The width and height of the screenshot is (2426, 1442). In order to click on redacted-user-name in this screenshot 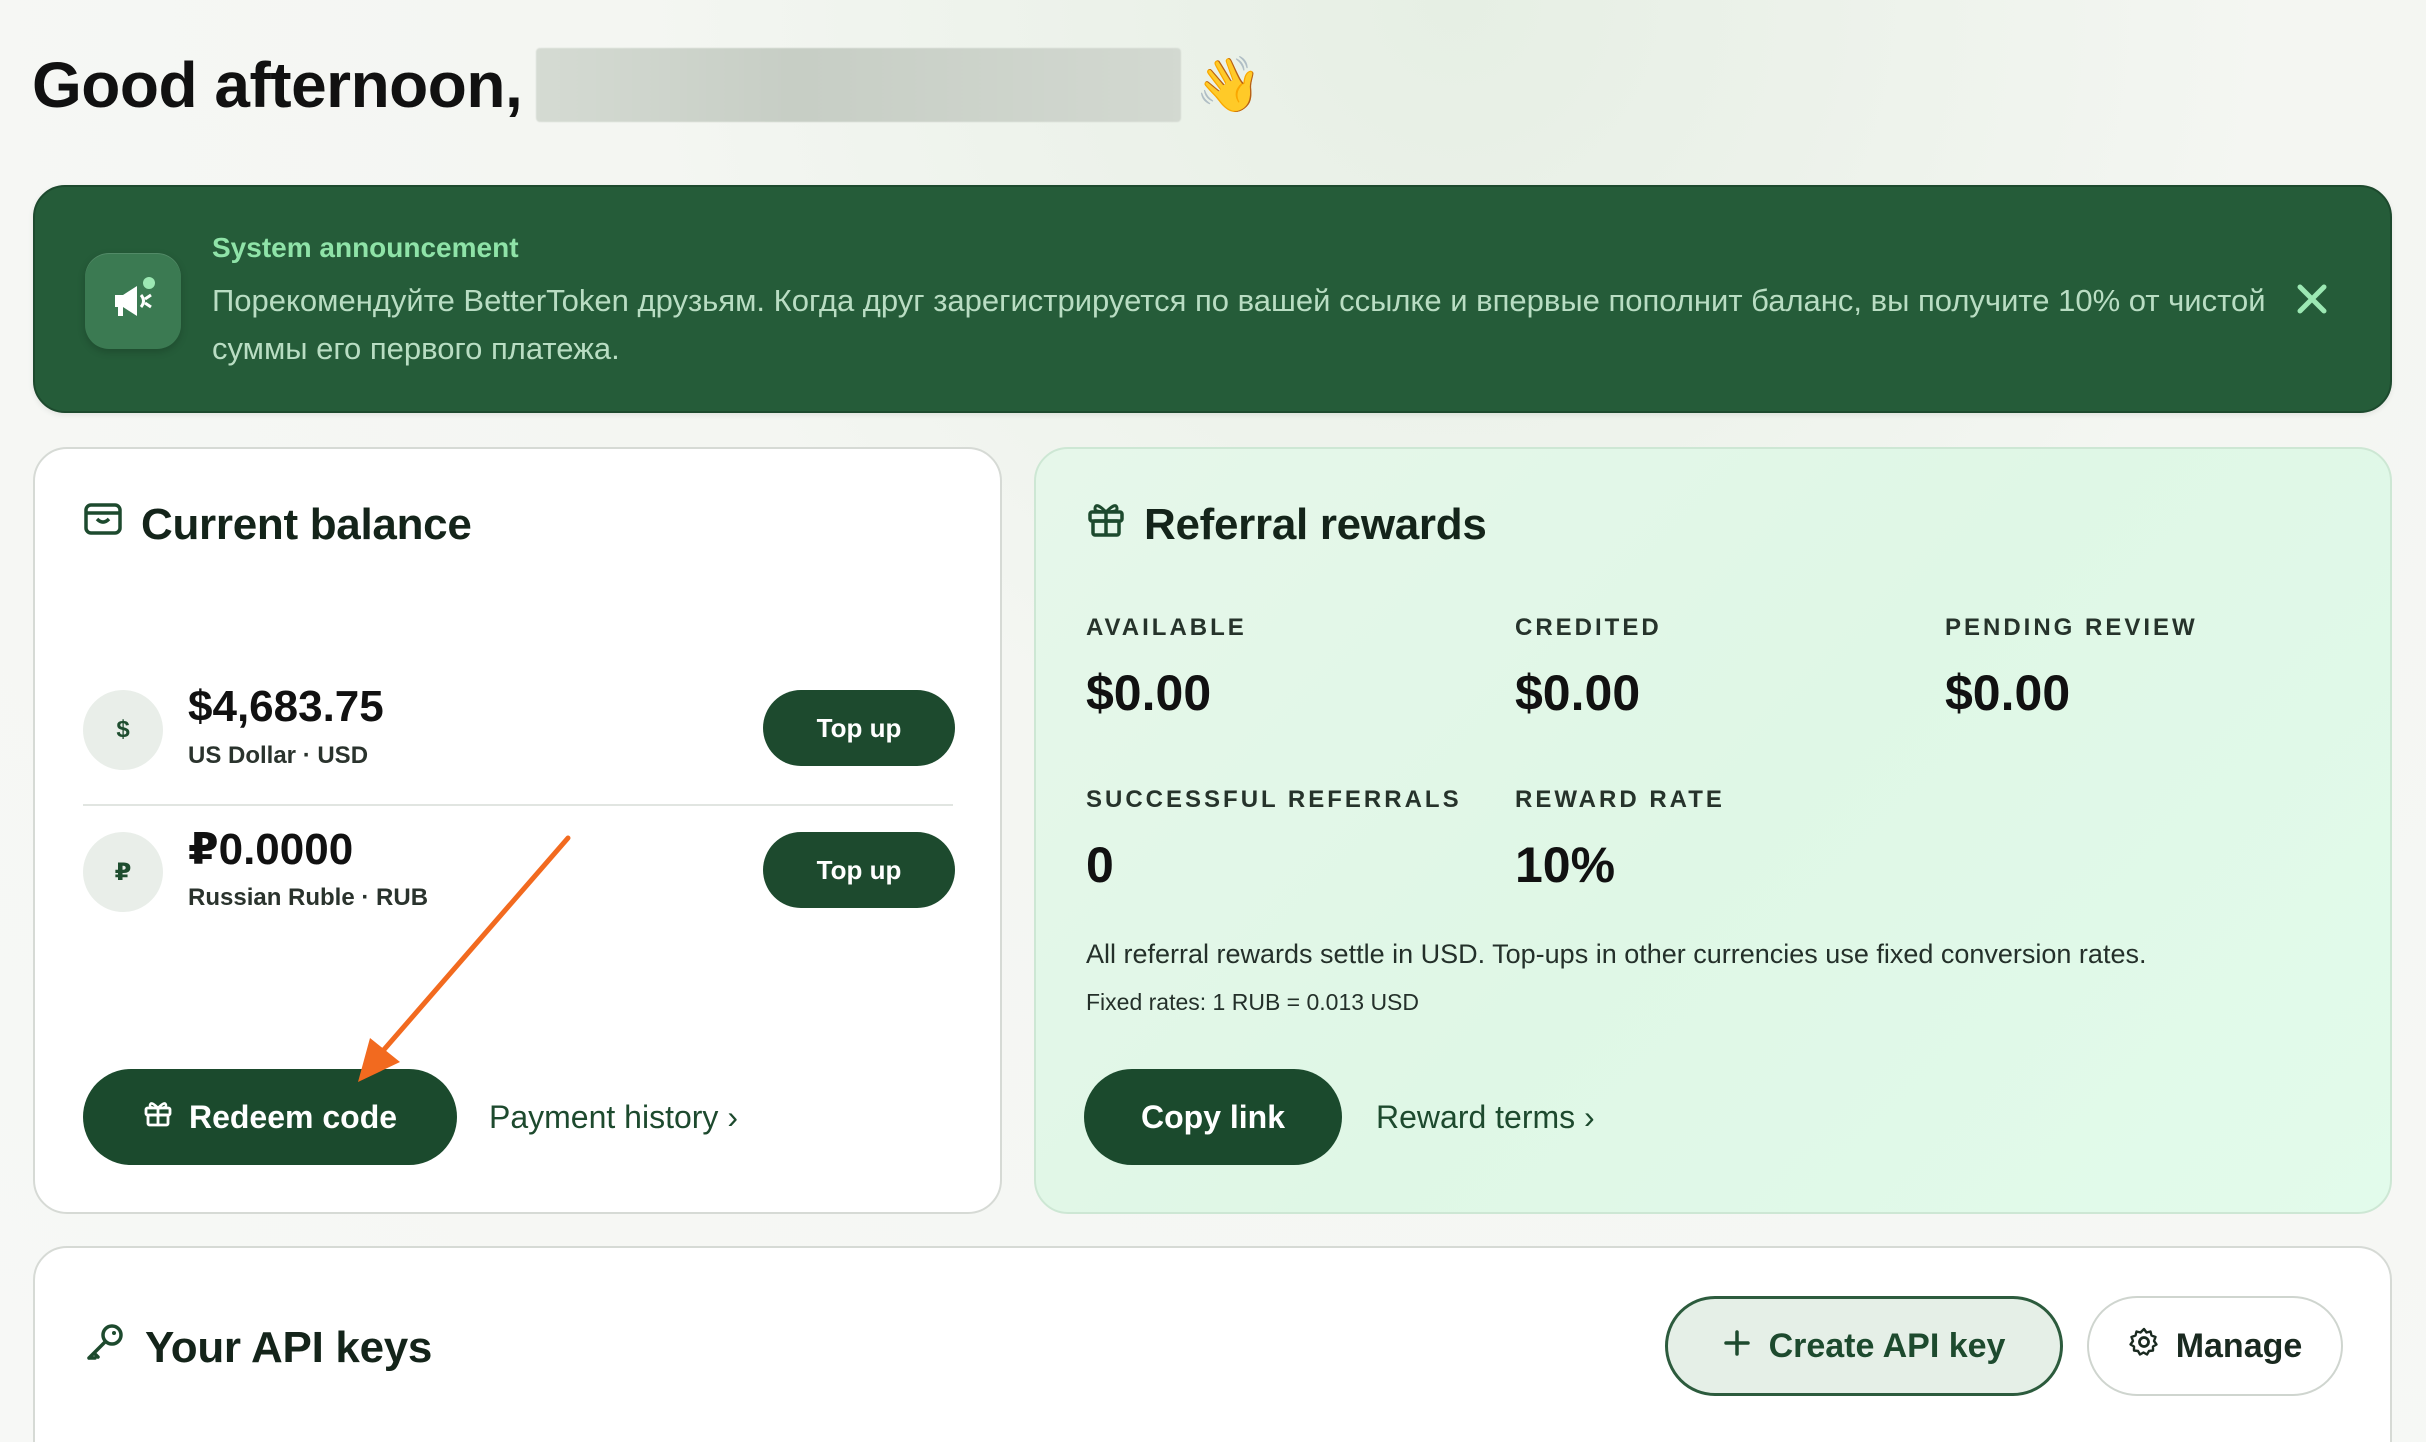, I will do `click(859, 85)`.